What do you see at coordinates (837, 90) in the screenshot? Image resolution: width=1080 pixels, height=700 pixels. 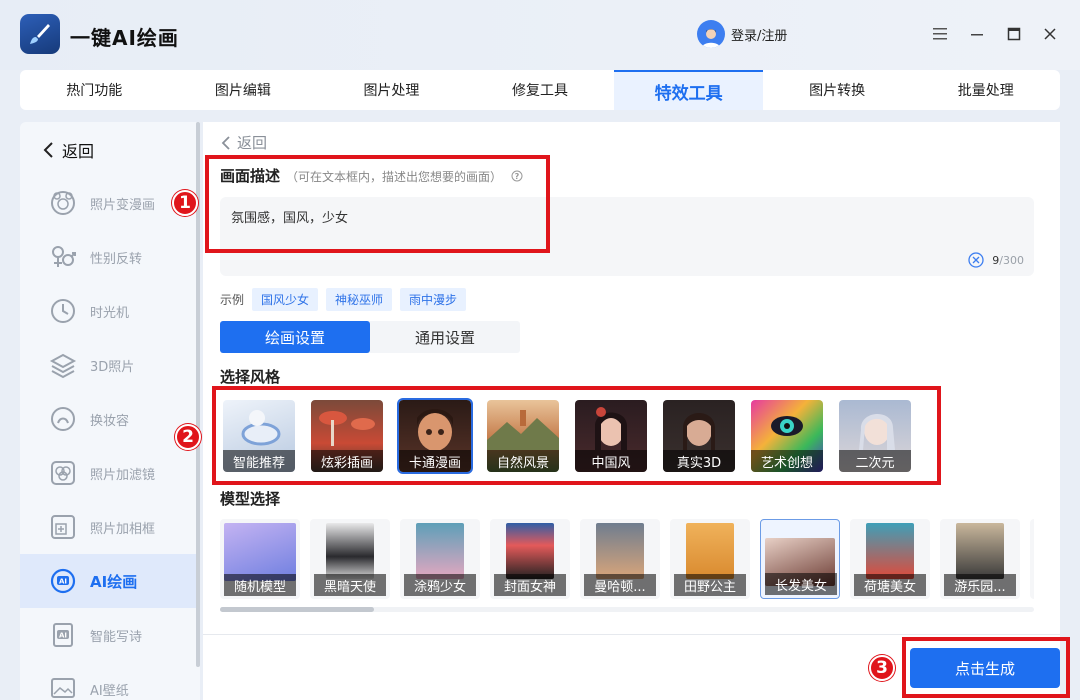 I see `tab-image-convert: 图片转换` at bounding box center [837, 90].